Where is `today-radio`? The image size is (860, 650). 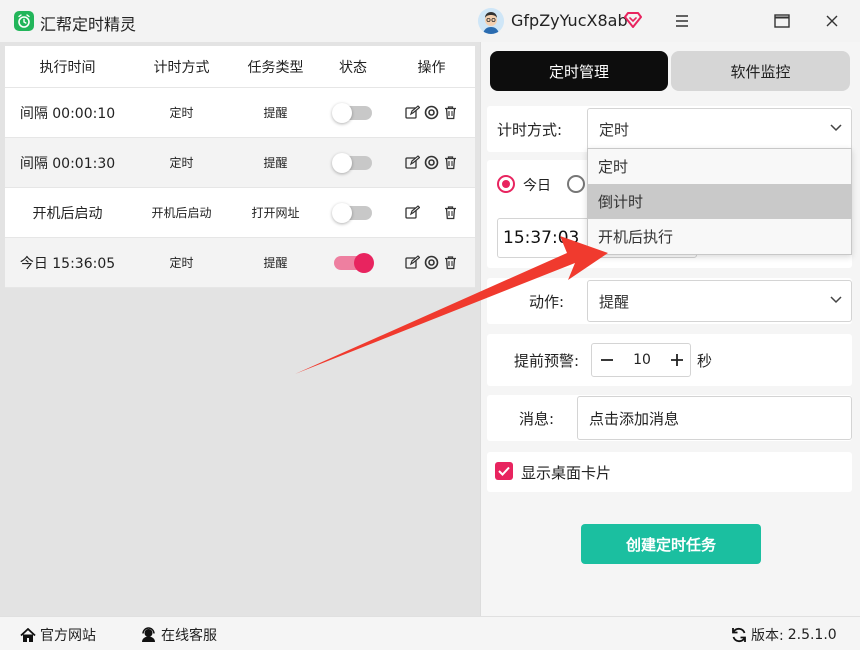 today-radio is located at coordinates (506, 184).